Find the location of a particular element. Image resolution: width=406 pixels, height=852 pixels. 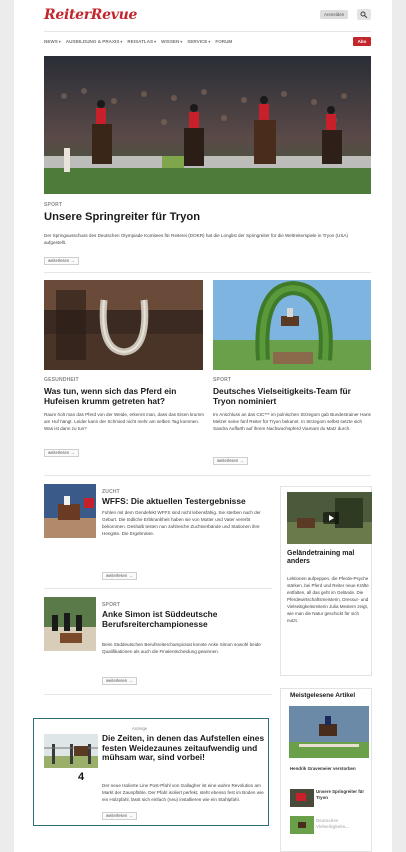

site-header: ReiterRevue Anmelden is located at coordinates (203, 15).